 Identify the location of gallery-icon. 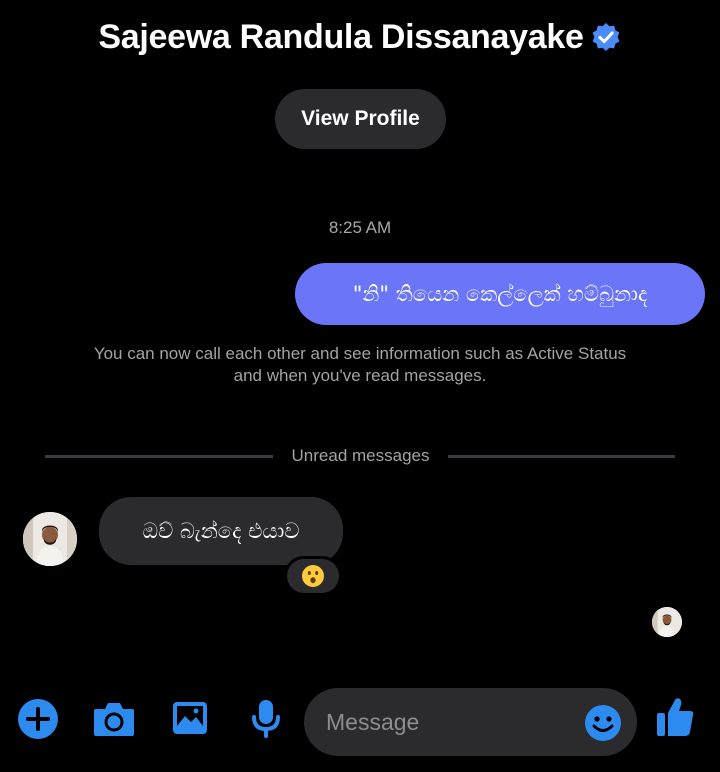
(190, 718).